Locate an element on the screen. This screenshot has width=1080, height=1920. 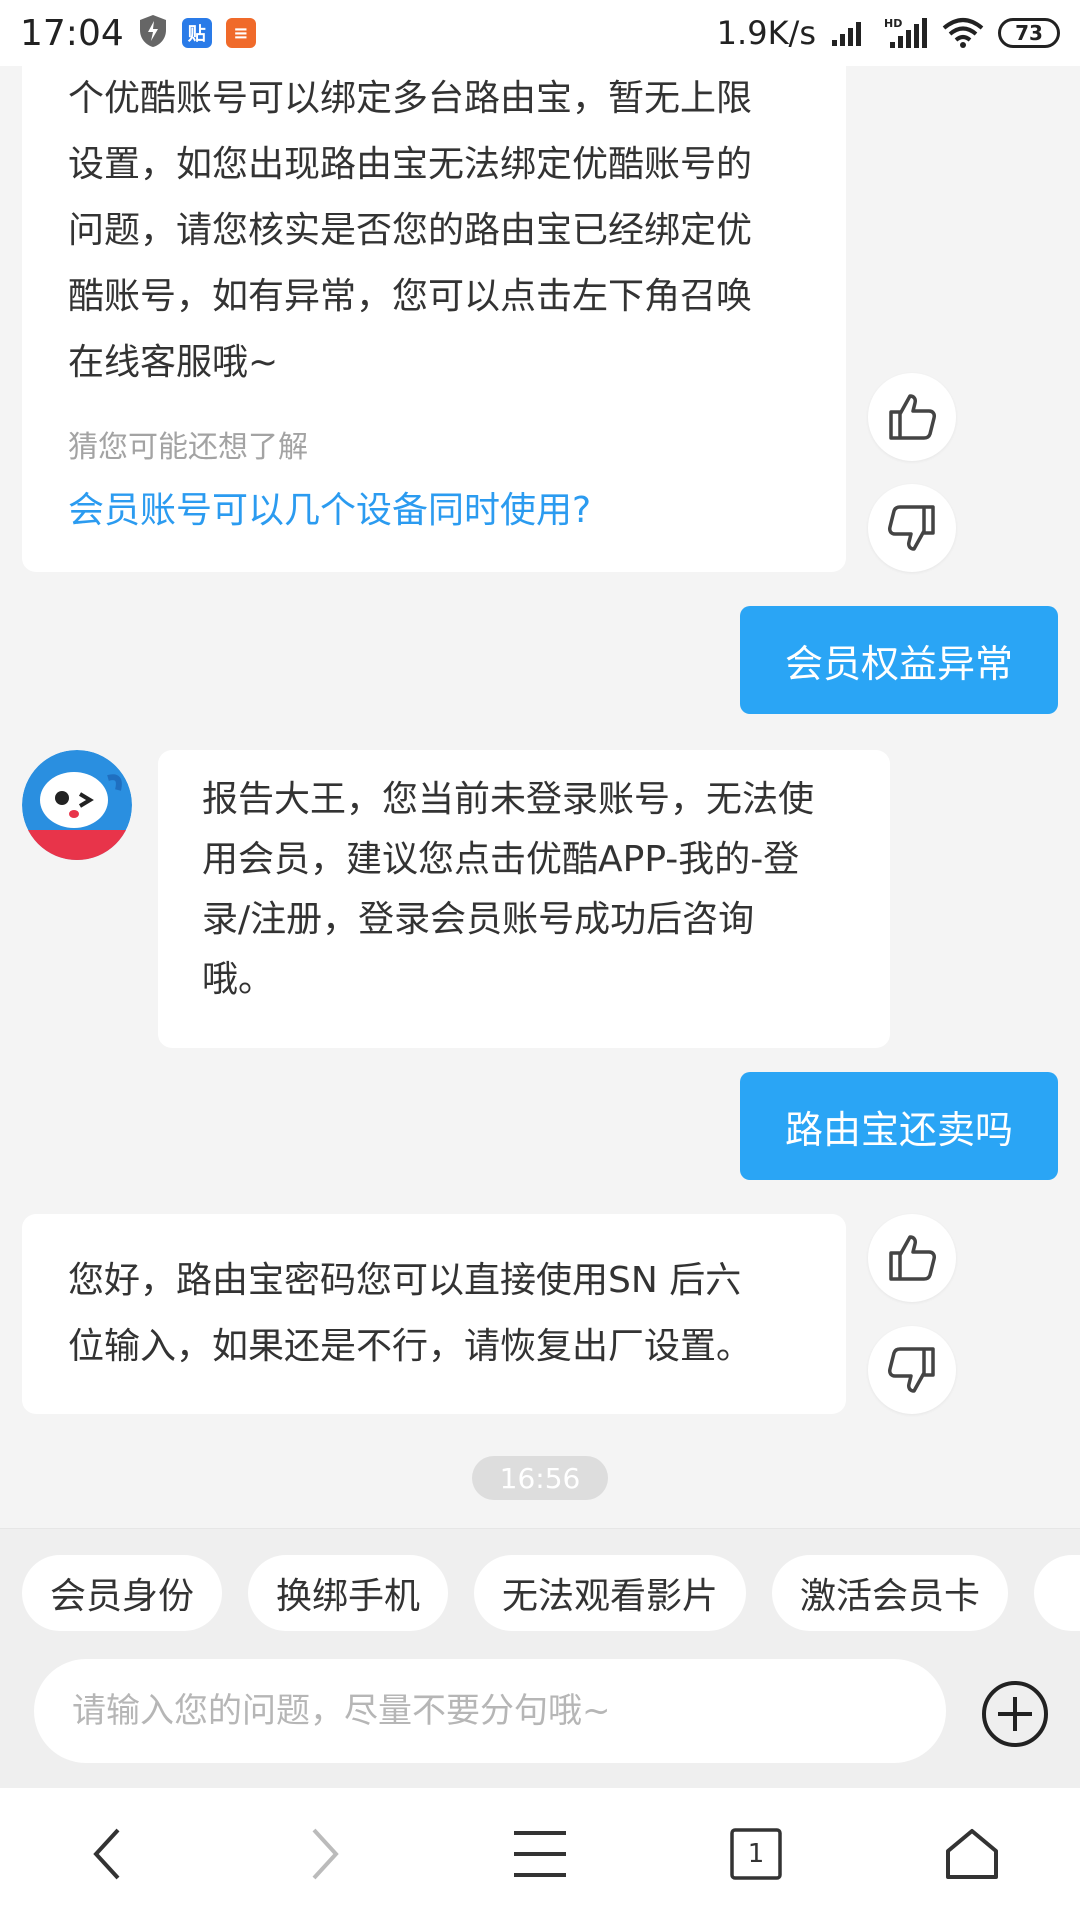
tabs-button: 1 is located at coordinates (756, 1854).